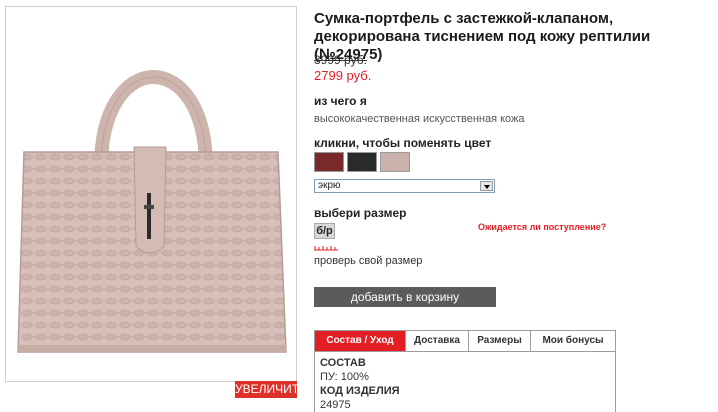  What do you see at coordinates (329, 185) in the screenshot?
I see `color-select-value: экрю` at bounding box center [329, 185].